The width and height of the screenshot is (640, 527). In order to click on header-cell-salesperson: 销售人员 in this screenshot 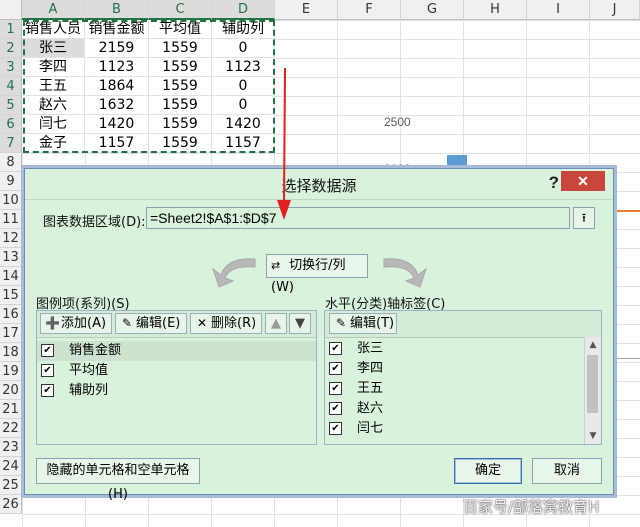, I will do `click(53, 29)`.